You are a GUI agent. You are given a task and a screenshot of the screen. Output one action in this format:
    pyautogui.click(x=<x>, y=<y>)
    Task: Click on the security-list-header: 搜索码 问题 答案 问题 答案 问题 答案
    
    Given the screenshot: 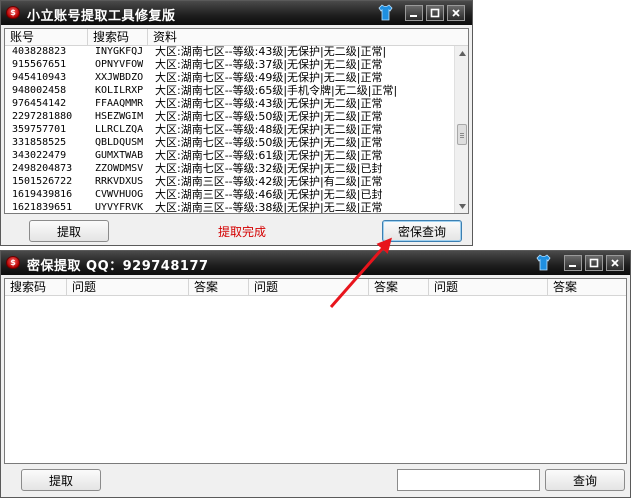 What is the action you would take?
    pyautogui.click(x=315, y=287)
    